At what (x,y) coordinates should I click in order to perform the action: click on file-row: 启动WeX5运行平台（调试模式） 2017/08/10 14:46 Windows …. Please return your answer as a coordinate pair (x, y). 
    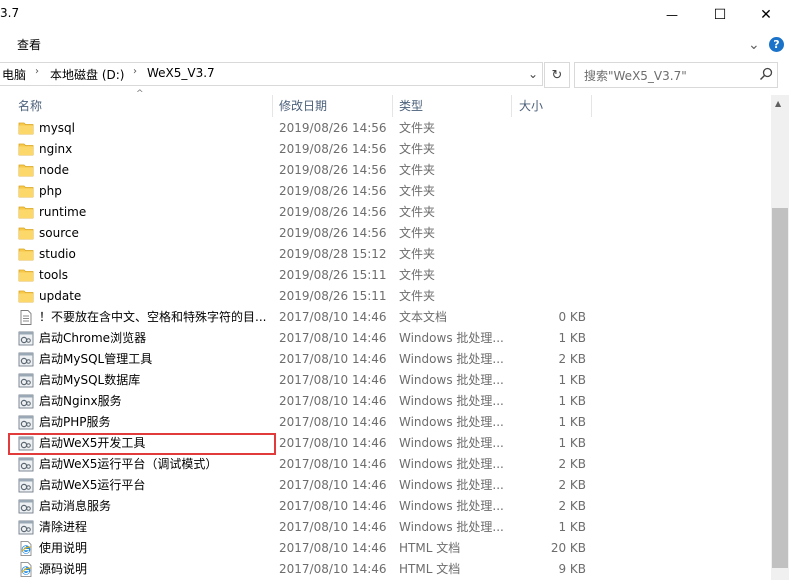
    Looking at the image, I should click on (385, 464).